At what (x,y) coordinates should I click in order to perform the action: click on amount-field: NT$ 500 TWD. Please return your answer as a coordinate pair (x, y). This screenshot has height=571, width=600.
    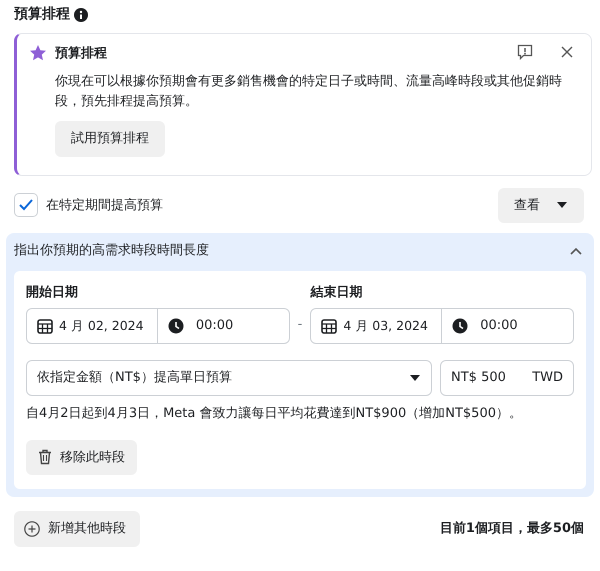
    Looking at the image, I should click on (507, 378).